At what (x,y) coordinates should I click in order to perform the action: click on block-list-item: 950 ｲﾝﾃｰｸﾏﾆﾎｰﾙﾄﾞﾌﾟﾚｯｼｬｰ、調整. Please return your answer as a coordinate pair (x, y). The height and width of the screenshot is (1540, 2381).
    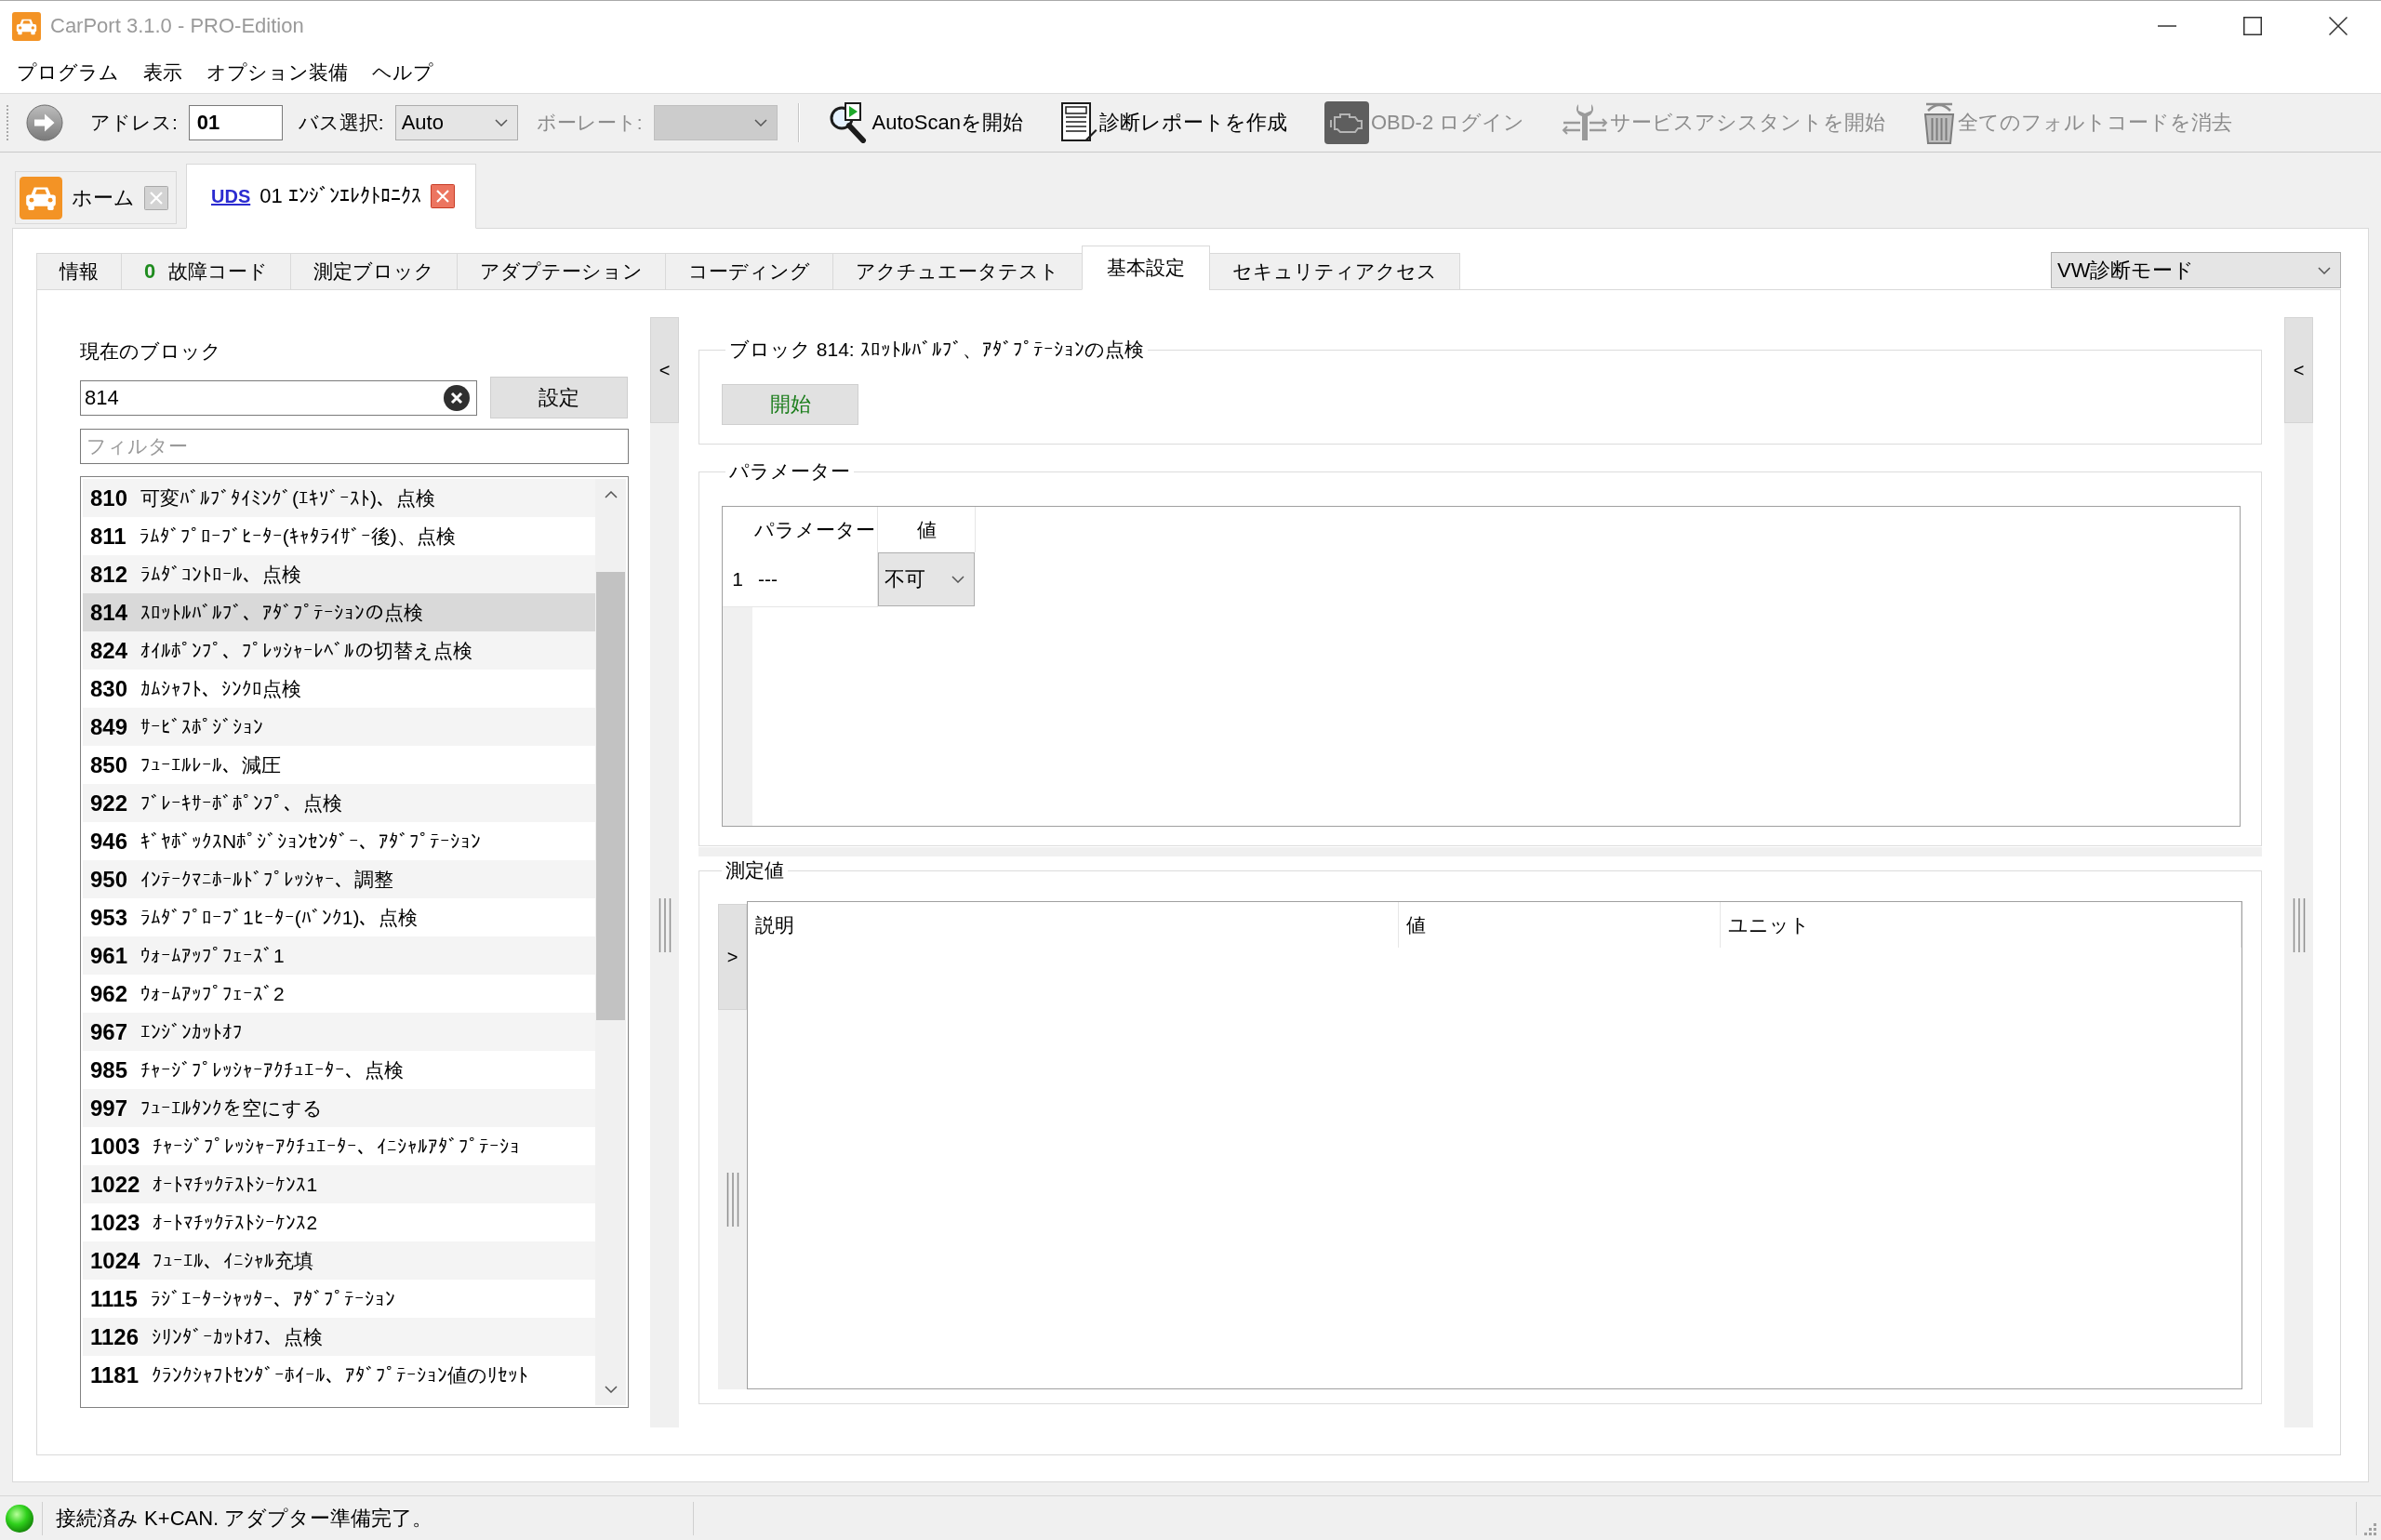
    Looking at the image, I should click on (339, 879).